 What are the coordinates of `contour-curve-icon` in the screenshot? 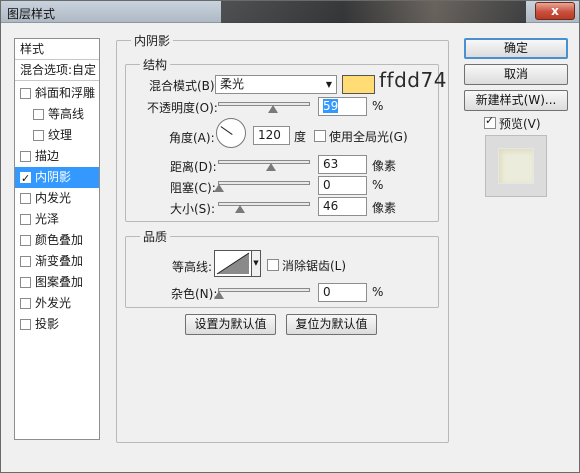 It's located at (233, 263).